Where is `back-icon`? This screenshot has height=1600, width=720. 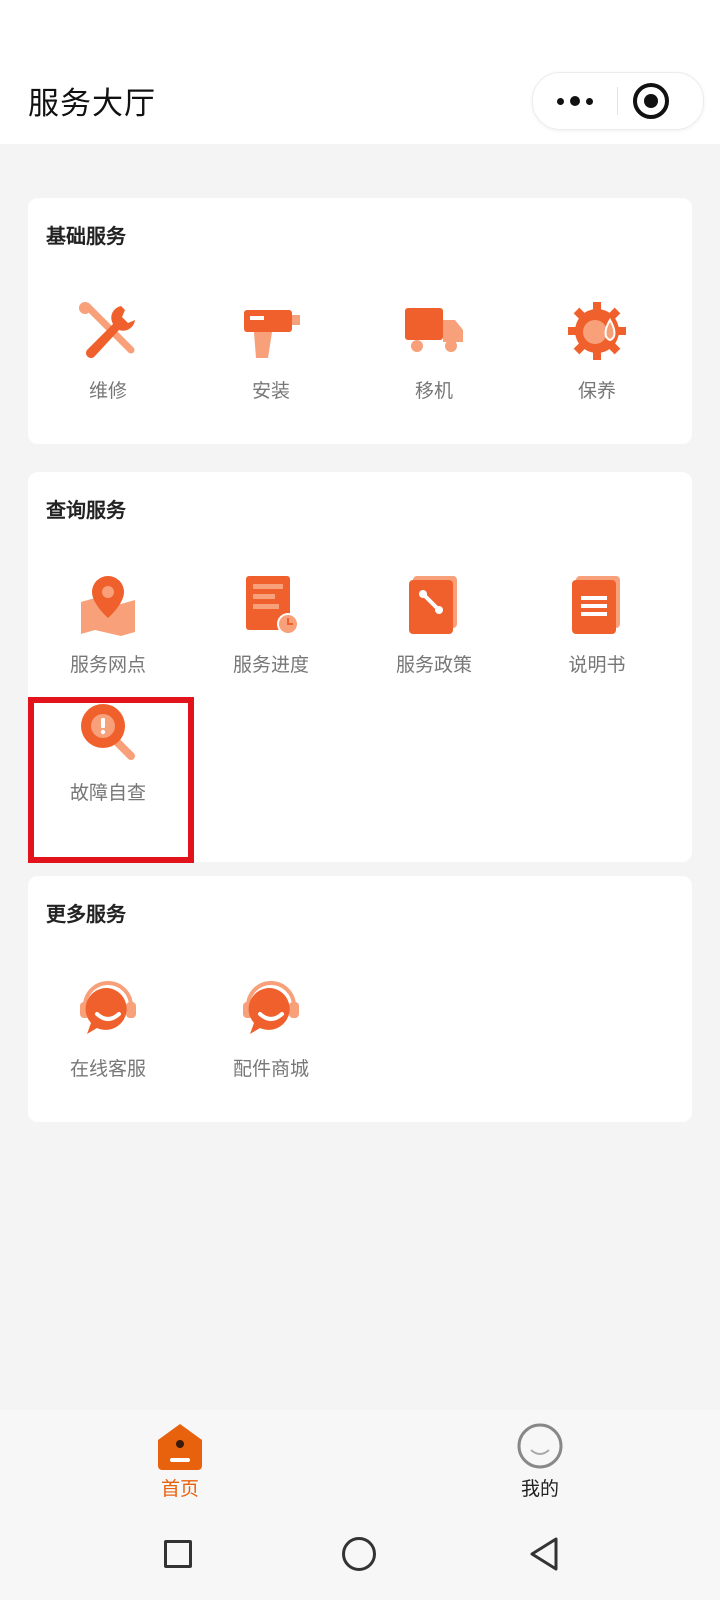 back-icon is located at coordinates (544, 1554).